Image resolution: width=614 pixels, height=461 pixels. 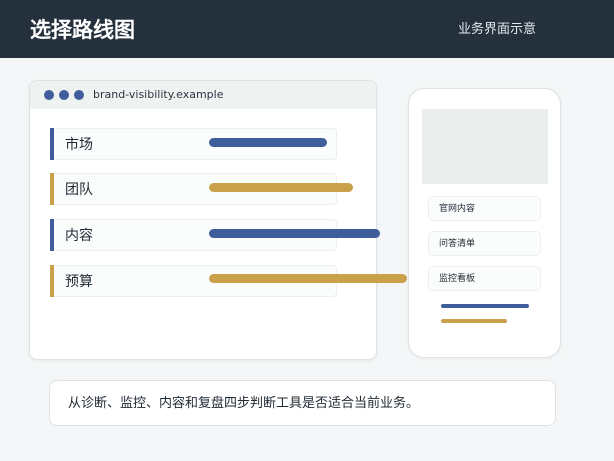 What do you see at coordinates (79, 282) in the screenshot?
I see `row-label: 预算` at bounding box center [79, 282].